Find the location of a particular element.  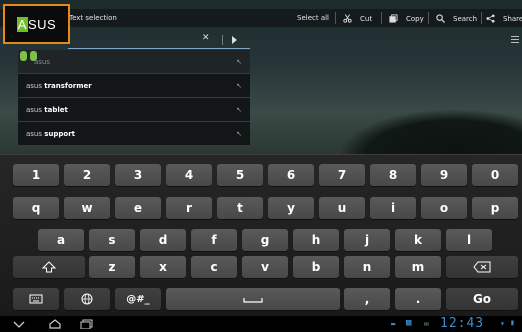

wifi-icon: ▾ is located at coordinates (502, 323).